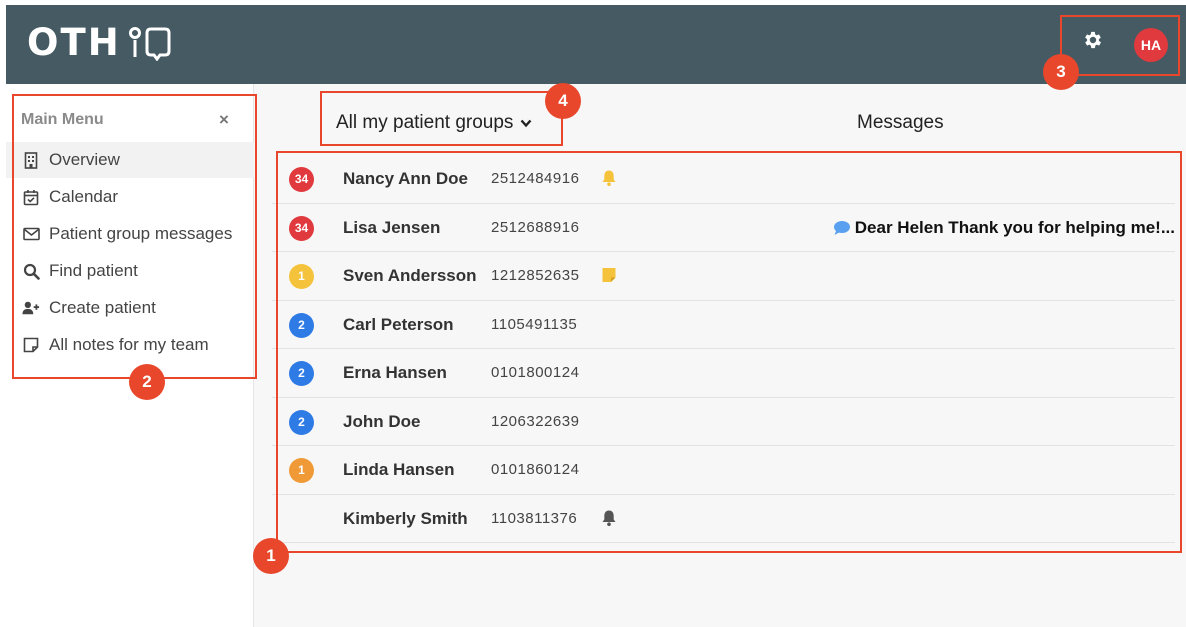 This screenshot has height=627, width=1186. What do you see at coordinates (134, 236) in the screenshot?
I see `annotation-box-main-menu` at bounding box center [134, 236].